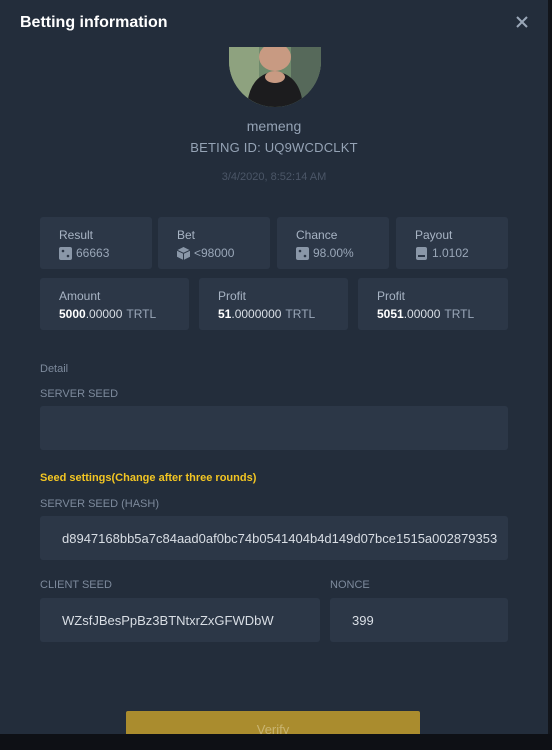 The width and height of the screenshot is (552, 750). What do you see at coordinates (300, 314) in the screenshot?
I see `profit-unit: TRTL` at bounding box center [300, 314].